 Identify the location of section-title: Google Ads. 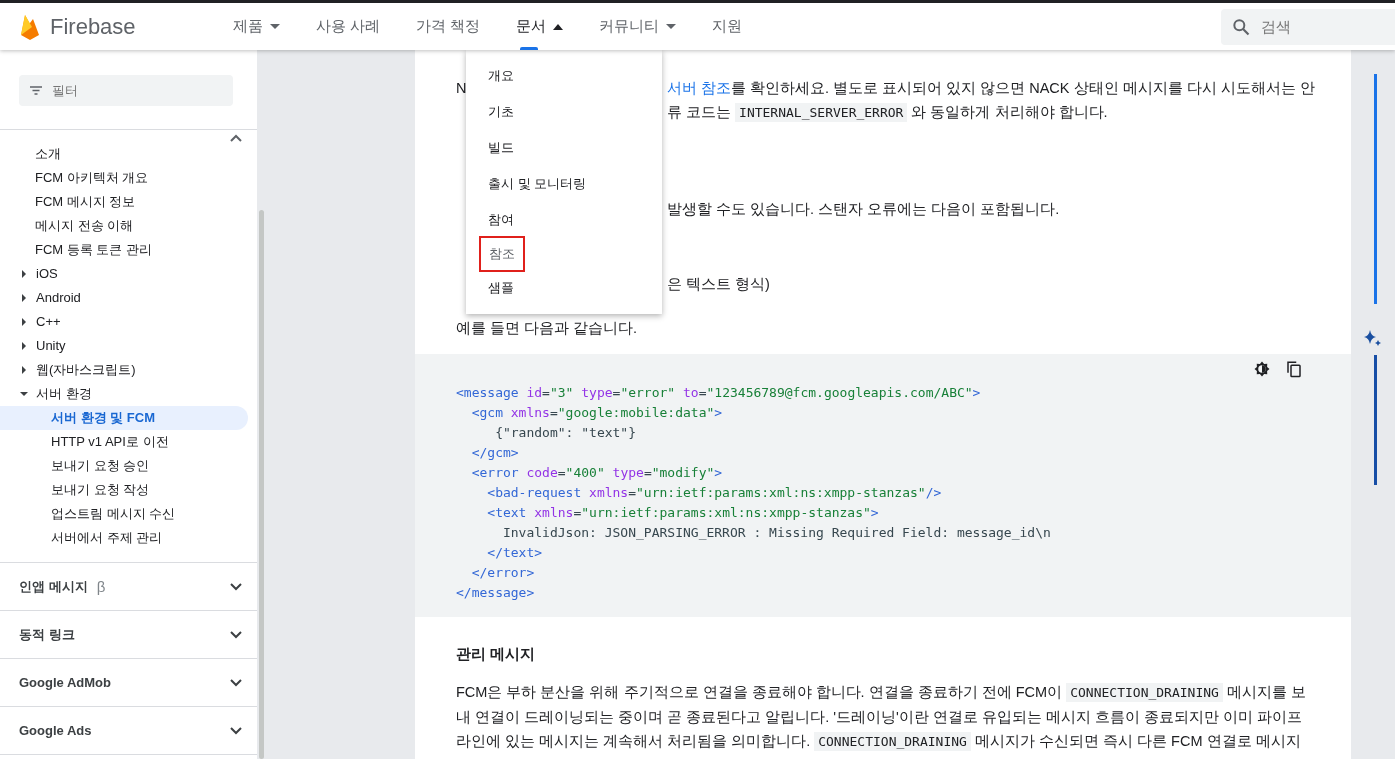
(55, 730).